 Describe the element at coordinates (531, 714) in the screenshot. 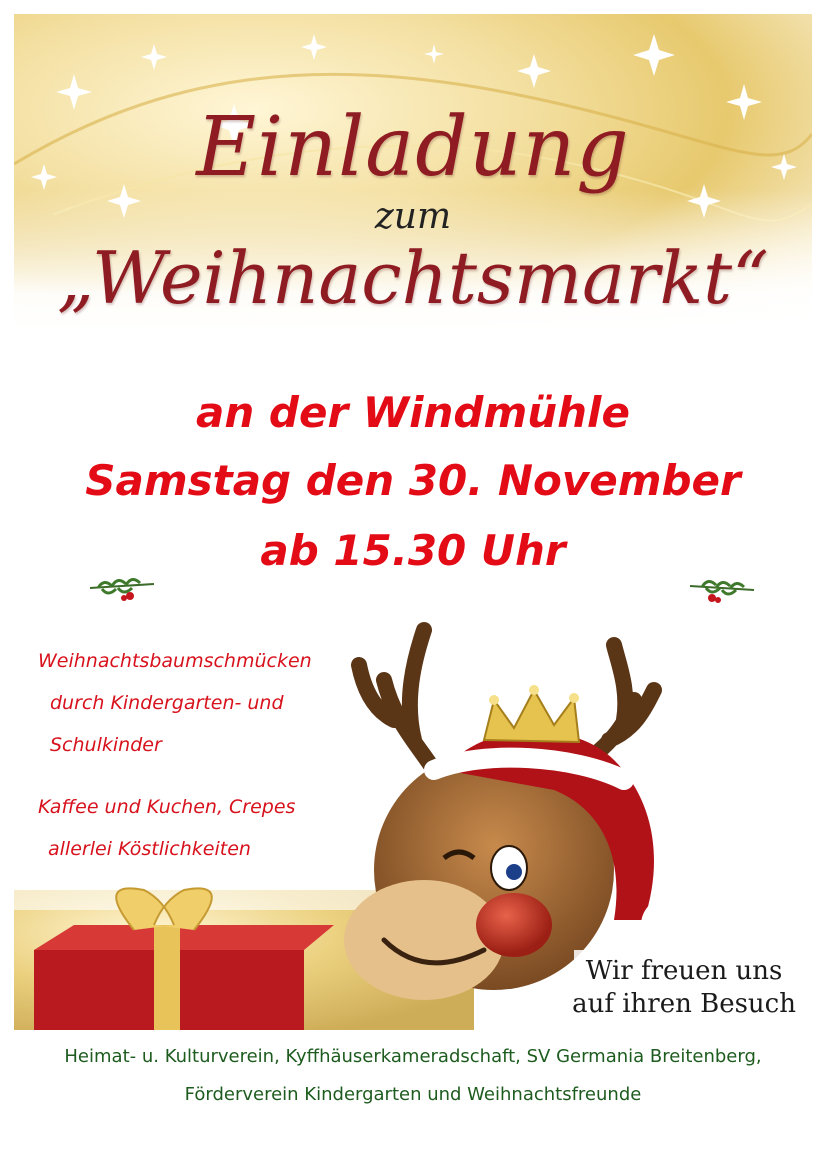

I see `crown-icon` at that location.